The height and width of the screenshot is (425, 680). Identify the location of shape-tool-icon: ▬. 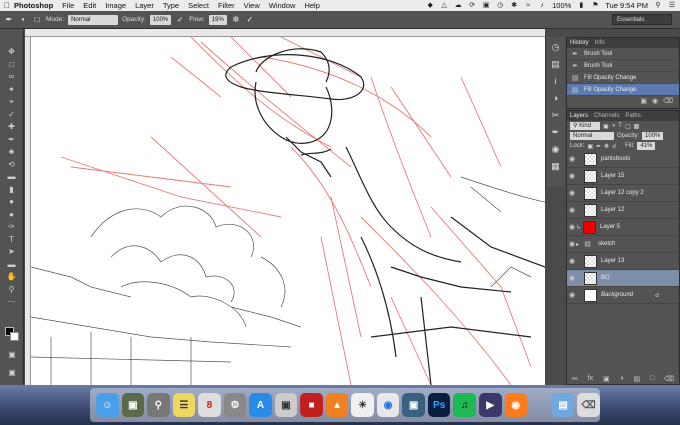
(12, 264).